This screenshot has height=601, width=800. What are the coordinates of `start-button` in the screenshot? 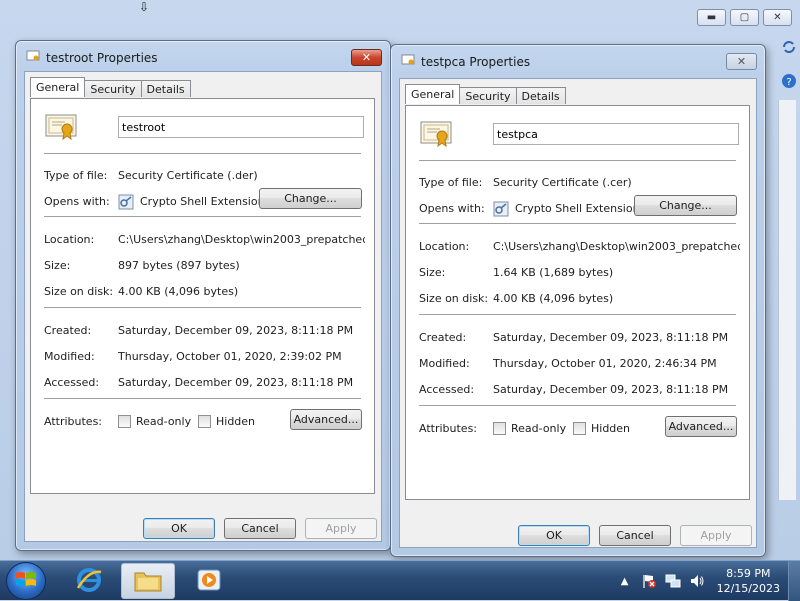 It's located at (26, 581).